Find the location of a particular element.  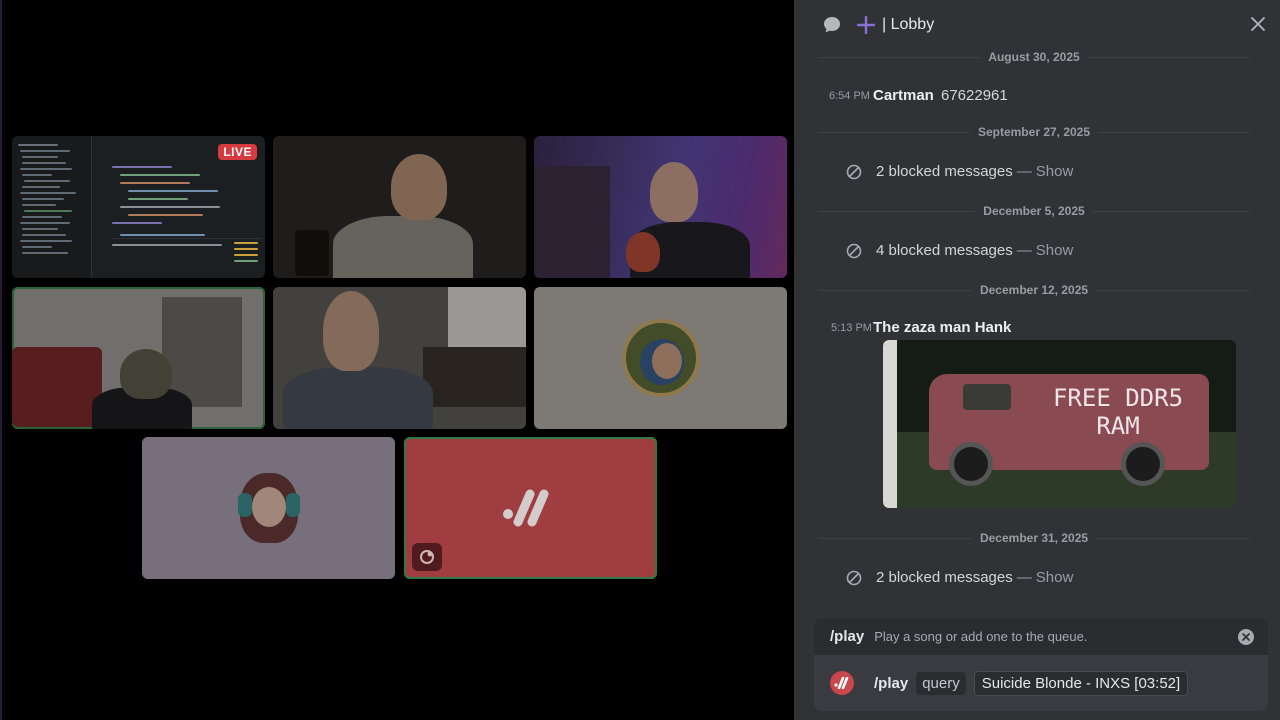

date-divider: December 5, 2025 is located at coordinates (1034, 211).